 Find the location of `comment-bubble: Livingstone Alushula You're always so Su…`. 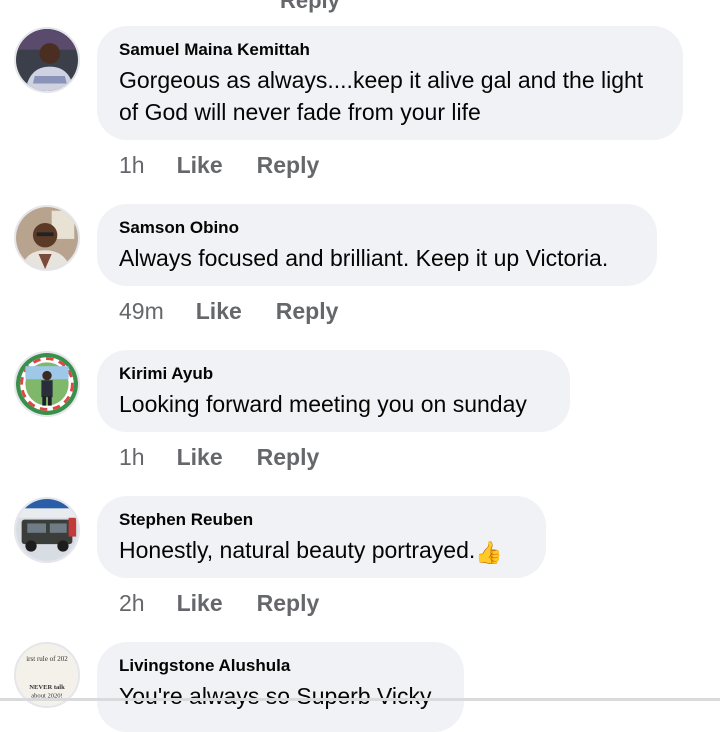

comment-bubble: Livingstone Alushula You're always so Su… is located at coordinates (280, 687).